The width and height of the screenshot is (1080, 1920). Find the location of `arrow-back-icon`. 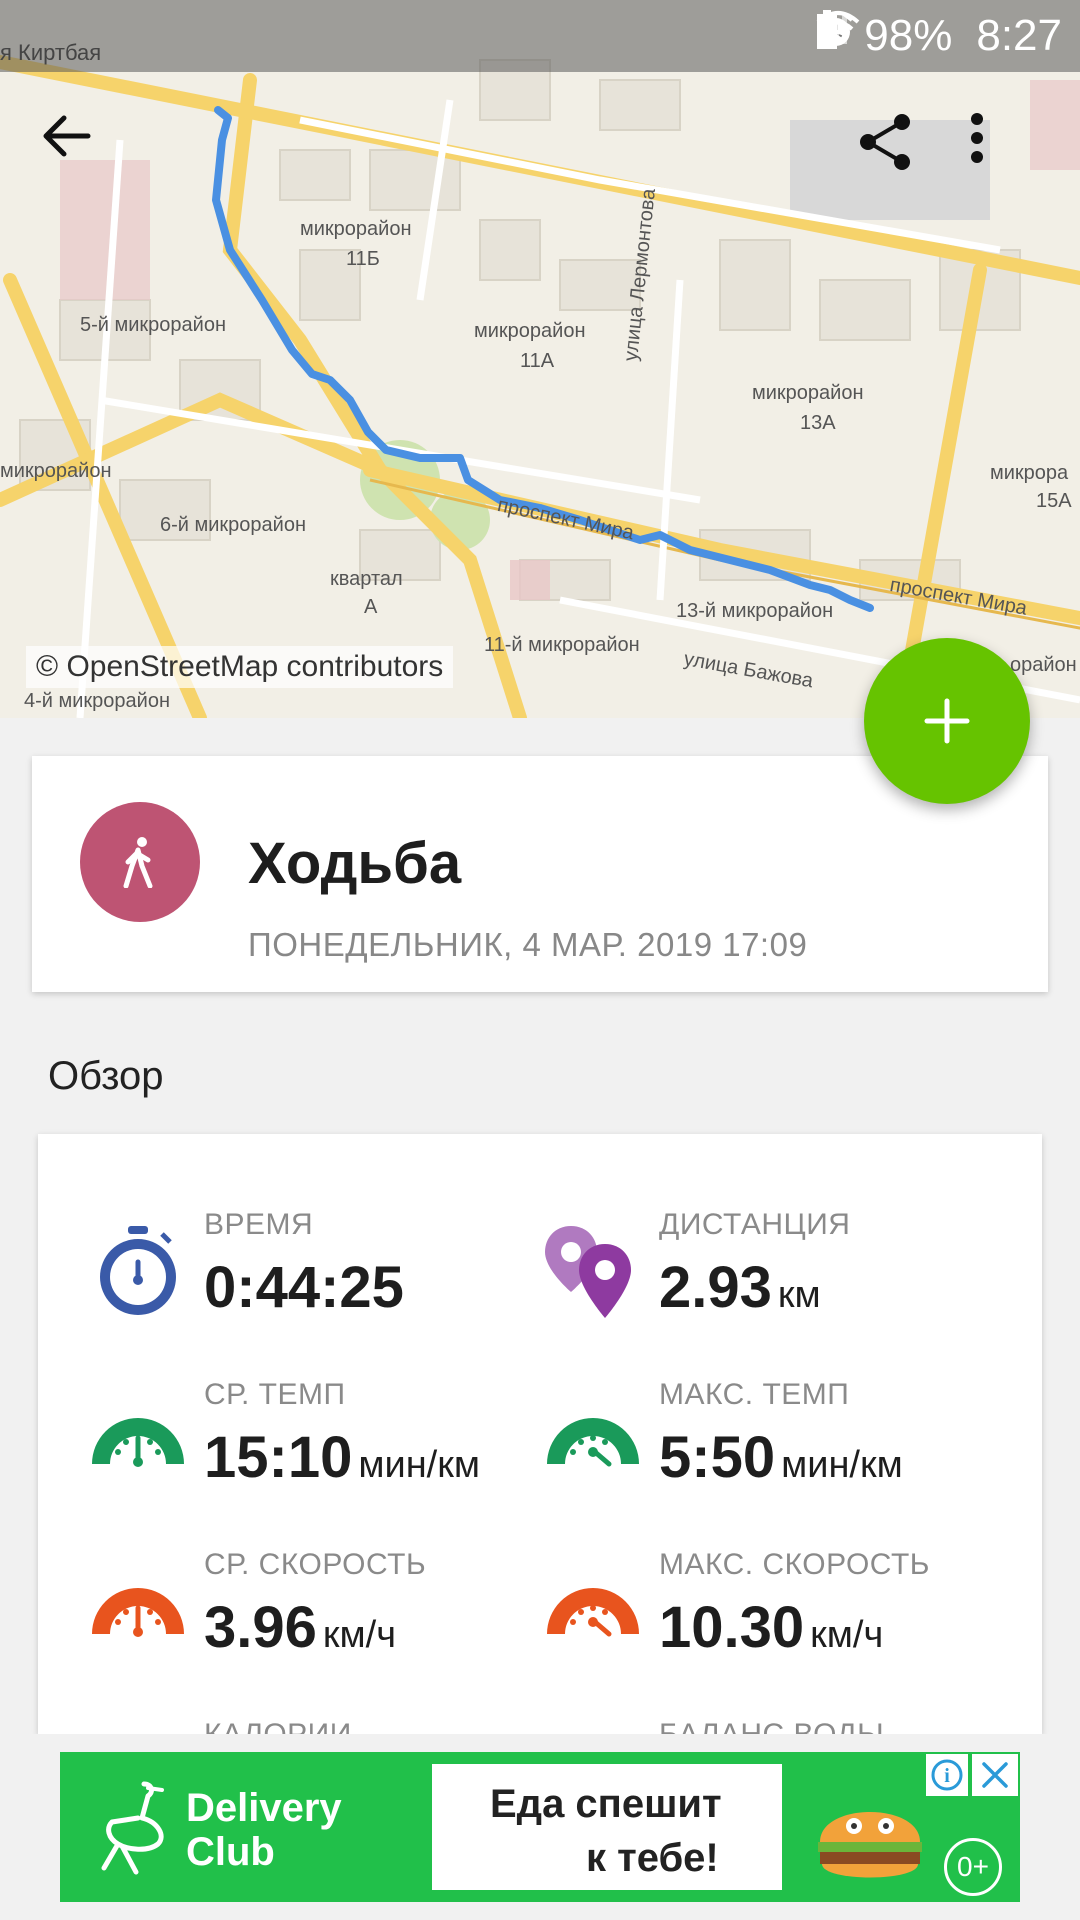

arrow-back-icon is located at coordinates (67, 136).